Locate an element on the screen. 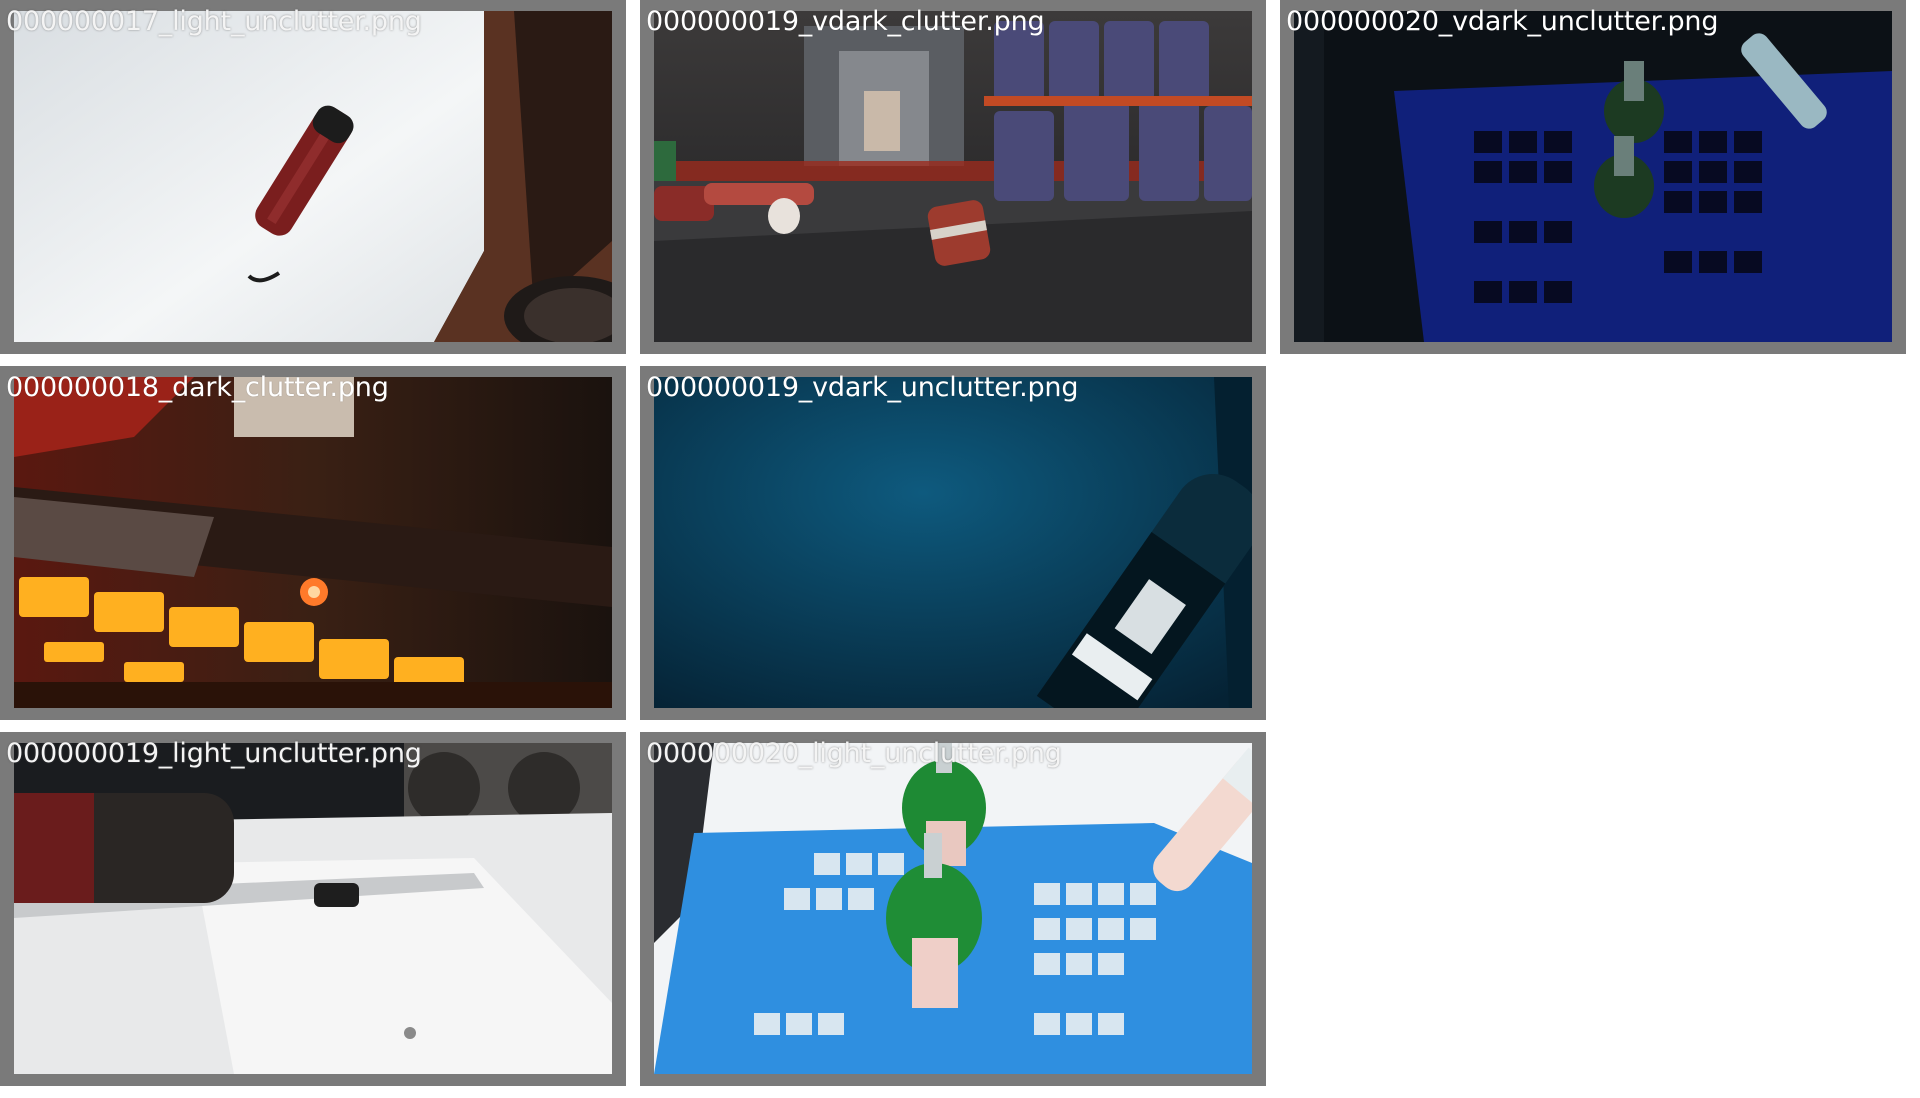 Image resolution: width=1920 pixels, height=1098 pixels. fire-extinguisher-scene-image is located at coordinates (313, 176).